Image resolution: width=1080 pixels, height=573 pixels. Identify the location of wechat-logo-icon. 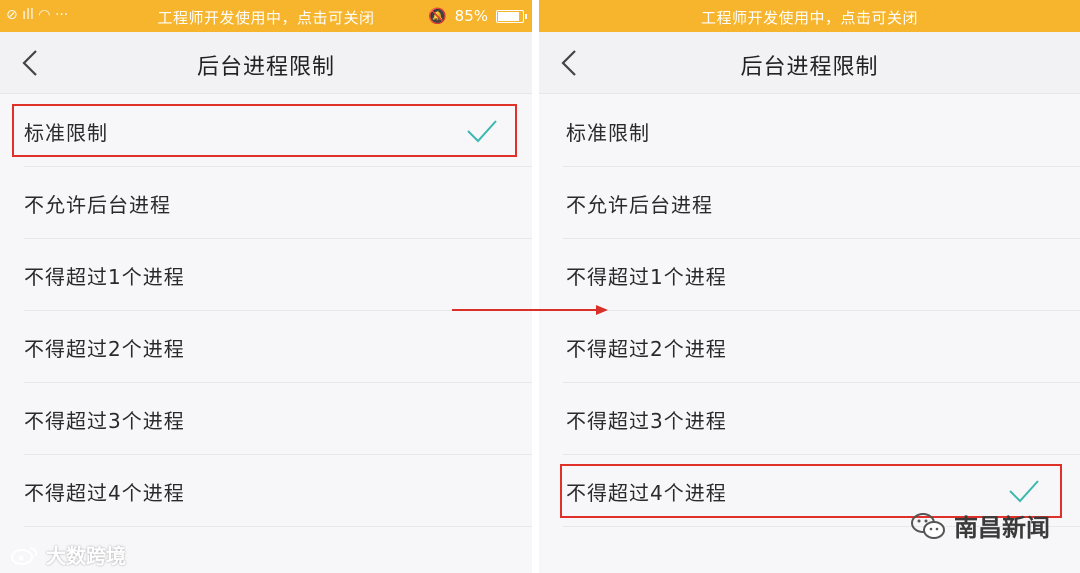
(928, 525).